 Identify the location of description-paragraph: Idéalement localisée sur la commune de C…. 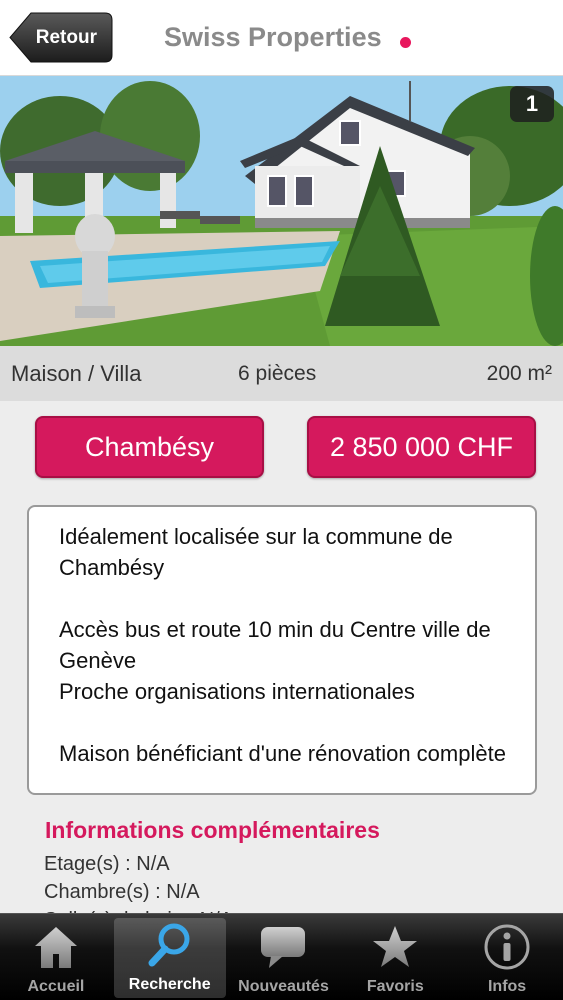
(256, 552).